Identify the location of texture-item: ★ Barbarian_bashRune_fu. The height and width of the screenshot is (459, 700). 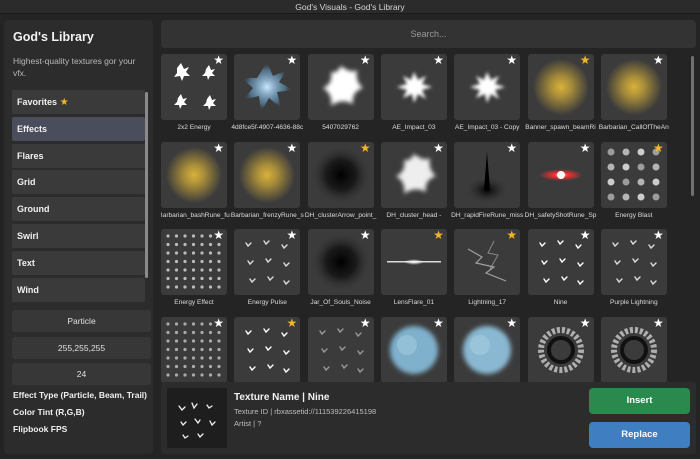
(195, 180).